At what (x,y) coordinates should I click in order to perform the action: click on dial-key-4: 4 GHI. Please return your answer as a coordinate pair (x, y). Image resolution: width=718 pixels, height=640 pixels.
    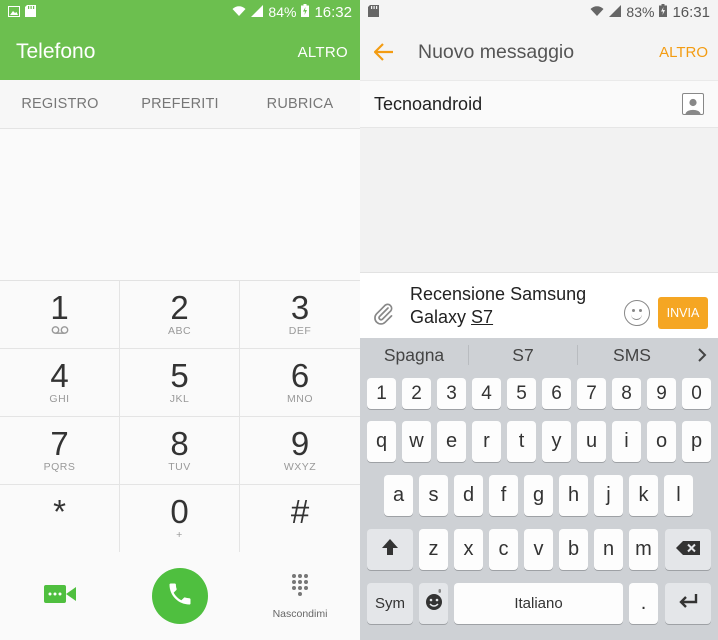
    Looking at the image, I should click on (60, 383).